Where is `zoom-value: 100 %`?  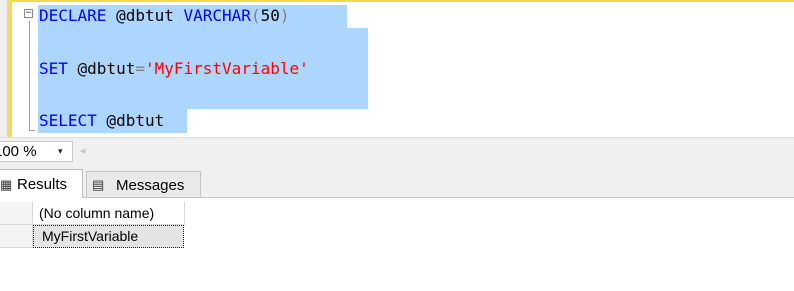 zoom-value: 100 % is located at coordinates (18, 151).